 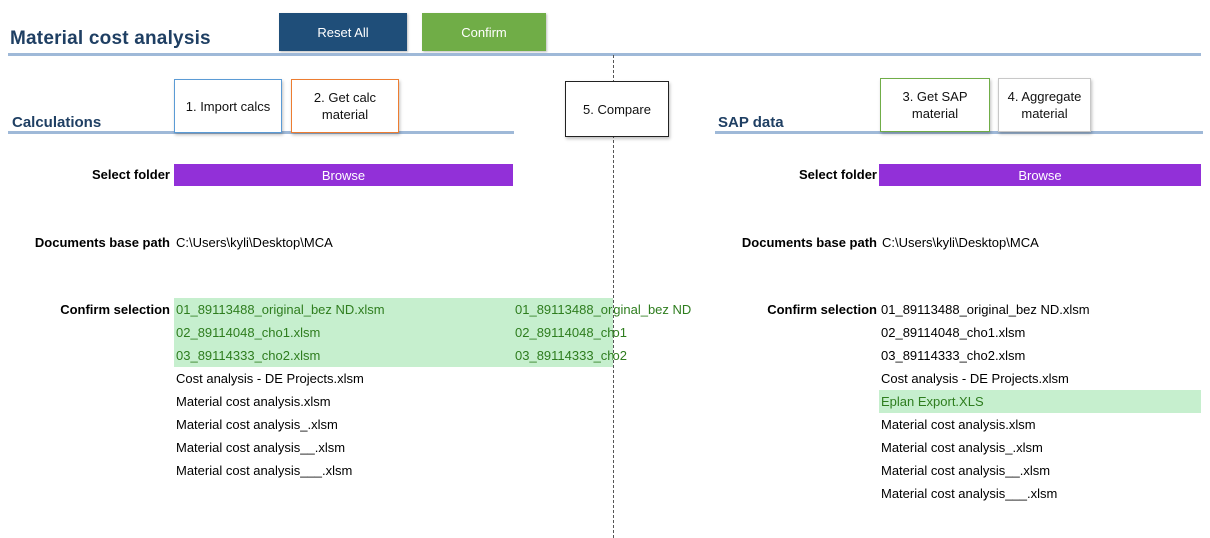 What do you see at coordinates (343, 175) in the screenshot?
I see `calculations-browse-button: Browse` at bounding box center [343, 175].